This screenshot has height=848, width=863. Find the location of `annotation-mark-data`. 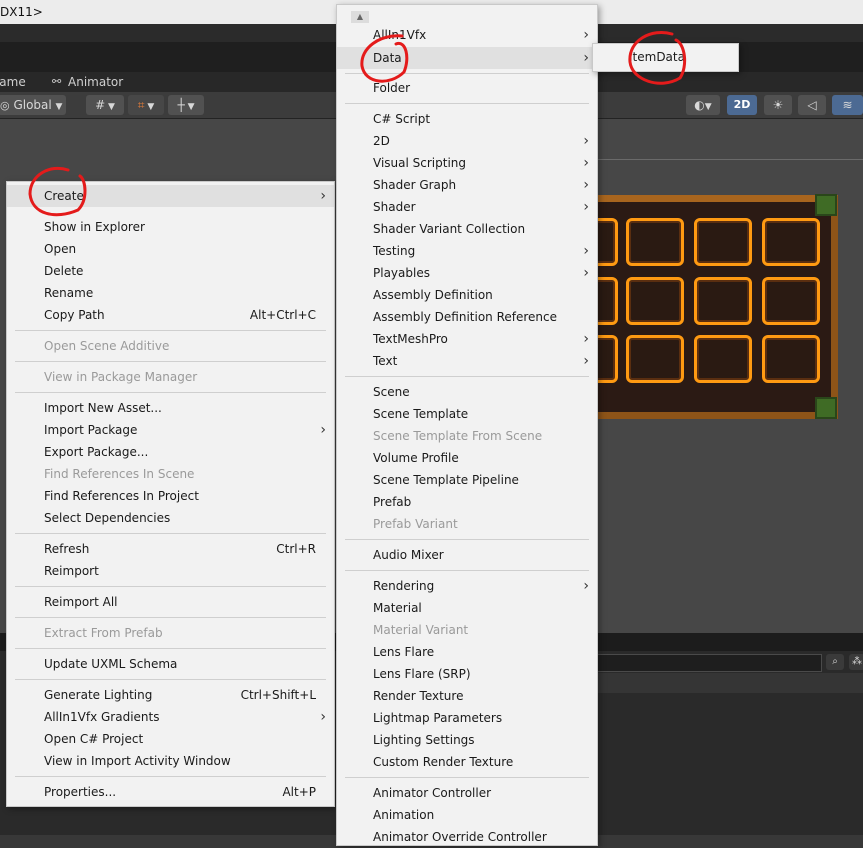

annotation-mark-data is located at coordinates (384, 58).